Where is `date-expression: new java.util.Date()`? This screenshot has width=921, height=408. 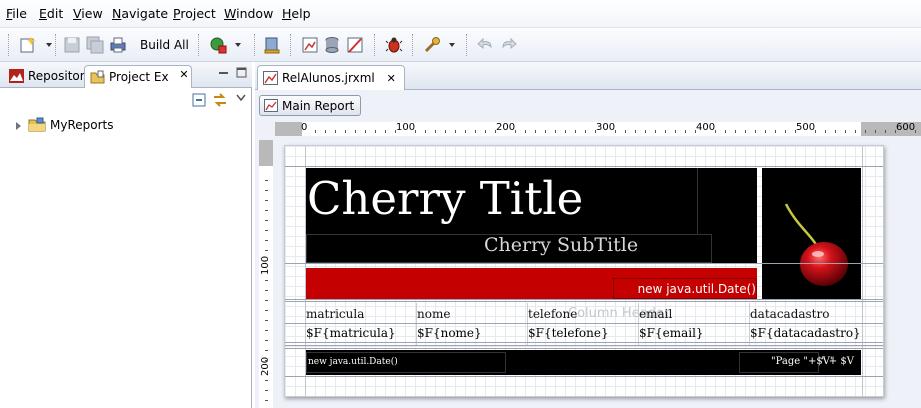 date-expression: new java.util.Date() is located at coordinates (696, 289).